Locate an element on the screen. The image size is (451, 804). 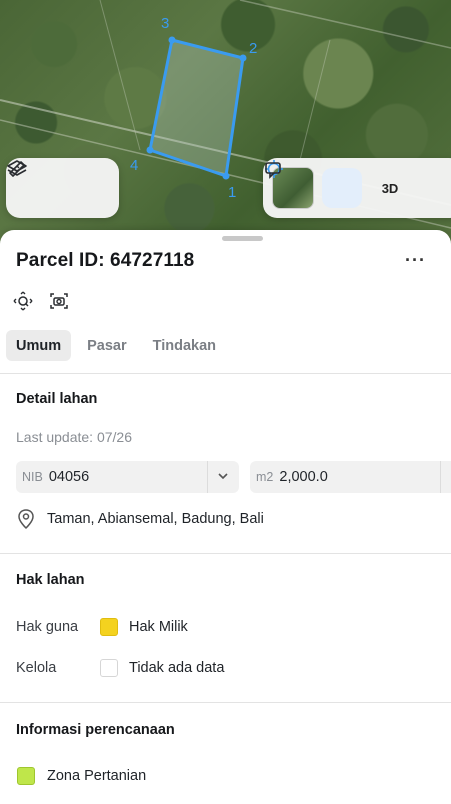
hak-guna-value: Hak Milik is located at coordinates (158, 627).